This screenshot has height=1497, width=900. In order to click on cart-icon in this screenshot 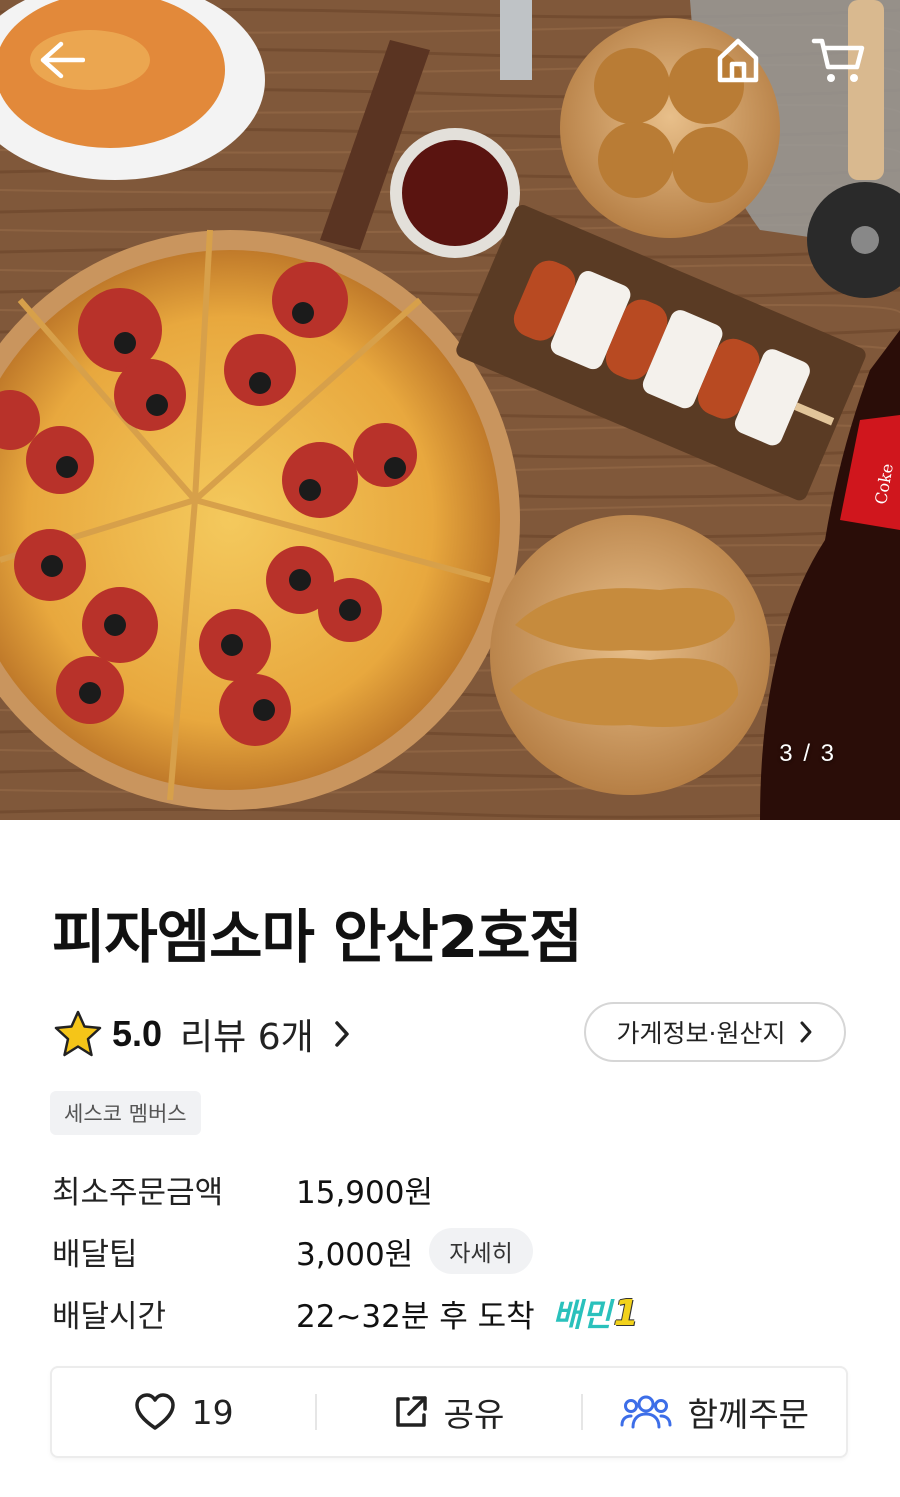, I will do `click(838, 60)`.